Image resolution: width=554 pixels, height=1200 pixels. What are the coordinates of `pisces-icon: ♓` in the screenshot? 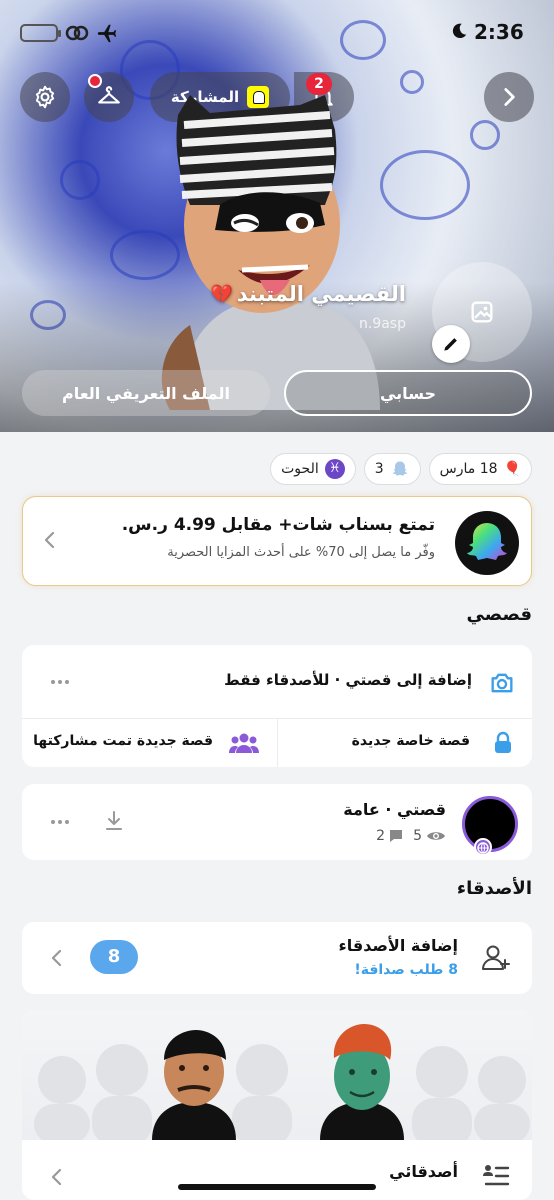 It's located at (334, 469).